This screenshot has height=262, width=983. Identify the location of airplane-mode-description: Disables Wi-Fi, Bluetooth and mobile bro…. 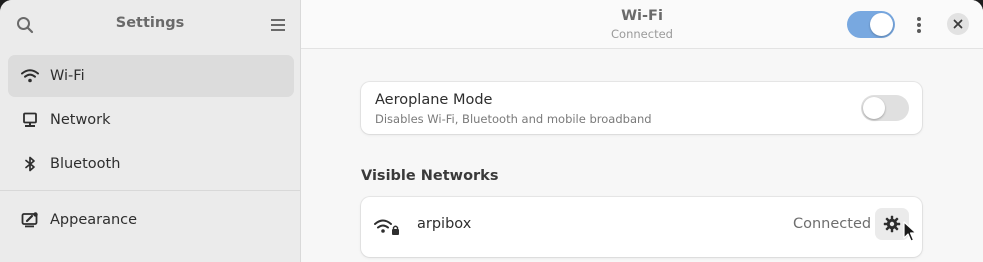
(513, 119).